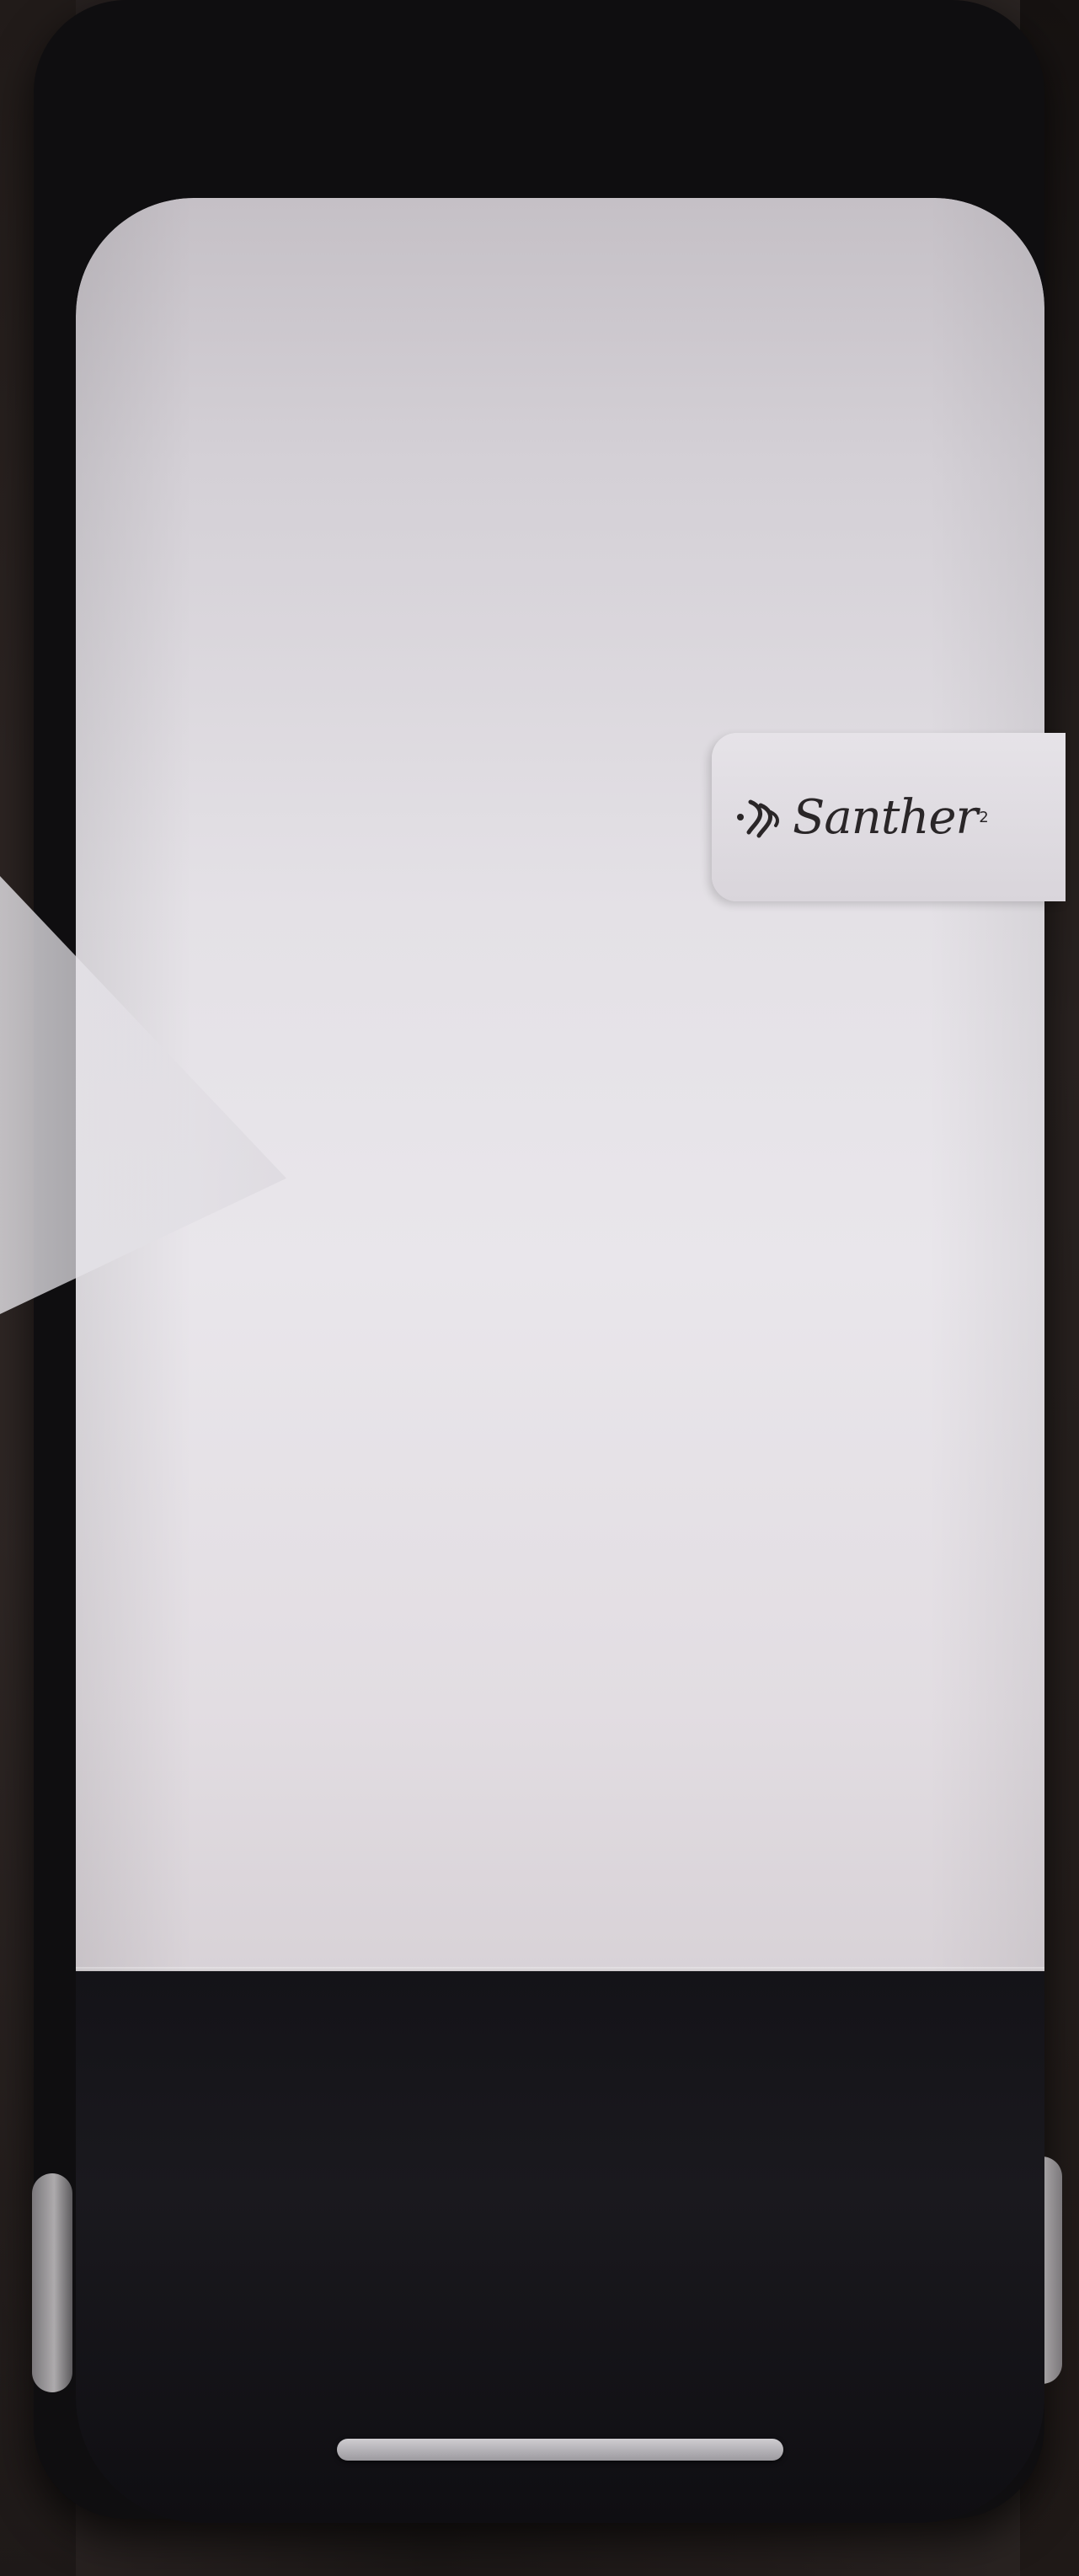 Image resolution: width=1079 pixels, height=2576 pixels. I want to click on brand-name: Santher, so click(886, 817).